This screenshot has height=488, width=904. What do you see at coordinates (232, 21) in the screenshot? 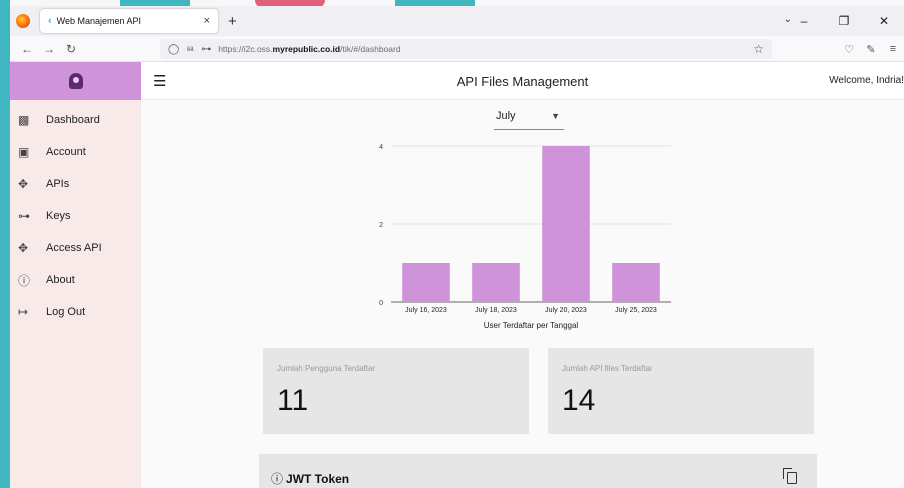
I see `new-tab-button: +` at bounding box center [232, 21].